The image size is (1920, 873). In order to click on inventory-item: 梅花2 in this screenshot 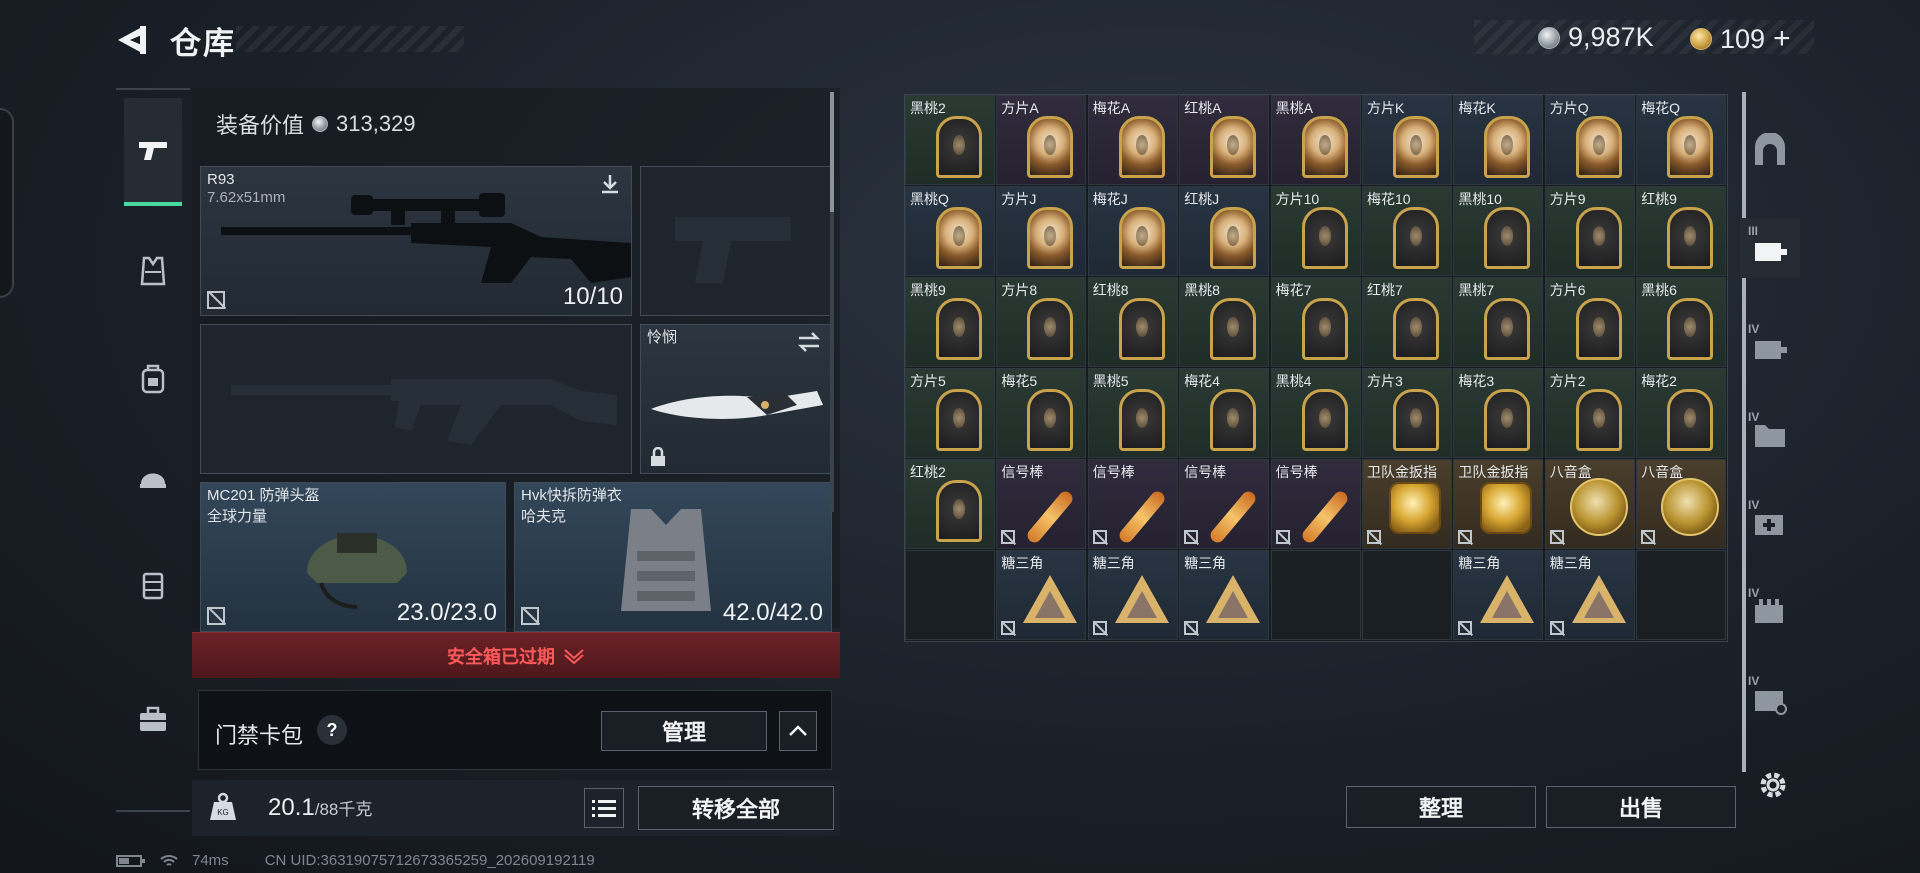, I will do `click(1681, 413)`.